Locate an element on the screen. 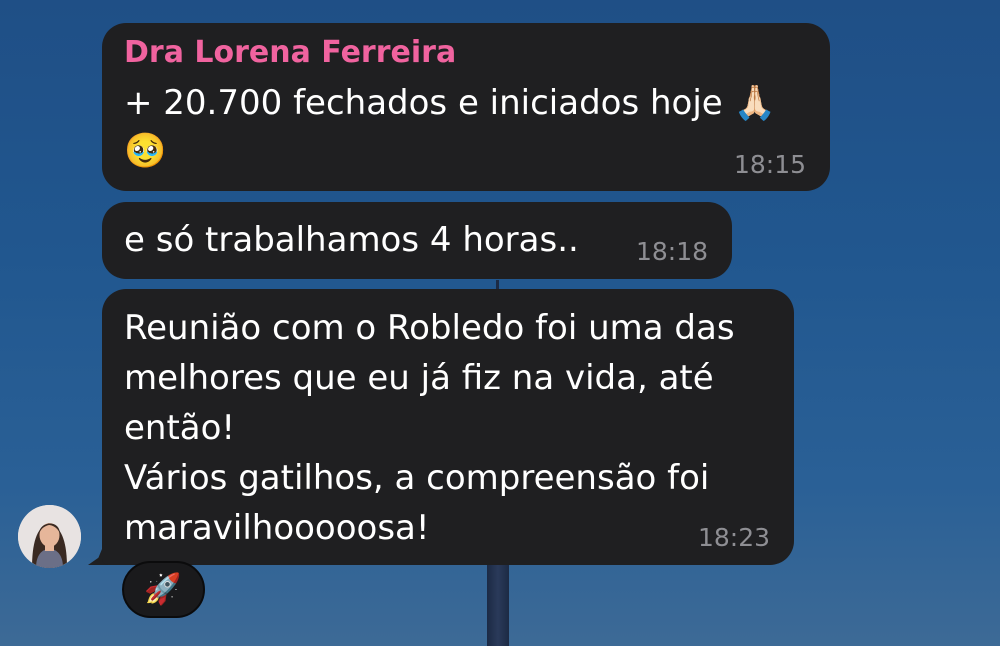 The image size is (1000, 646). reaction-badge: 🚀 is located at coordinates (163, 589).